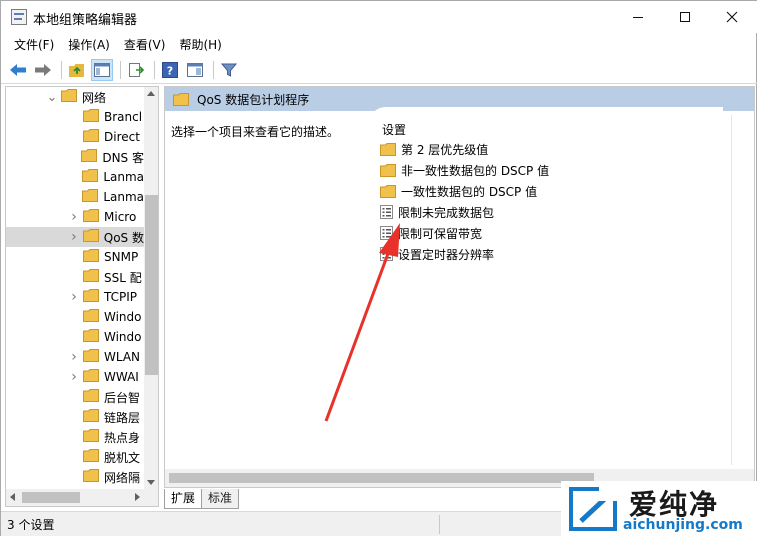 Image resolution: width=757 pixels, height=536 pixels. I want to click on close-icon, so click(732, 17).